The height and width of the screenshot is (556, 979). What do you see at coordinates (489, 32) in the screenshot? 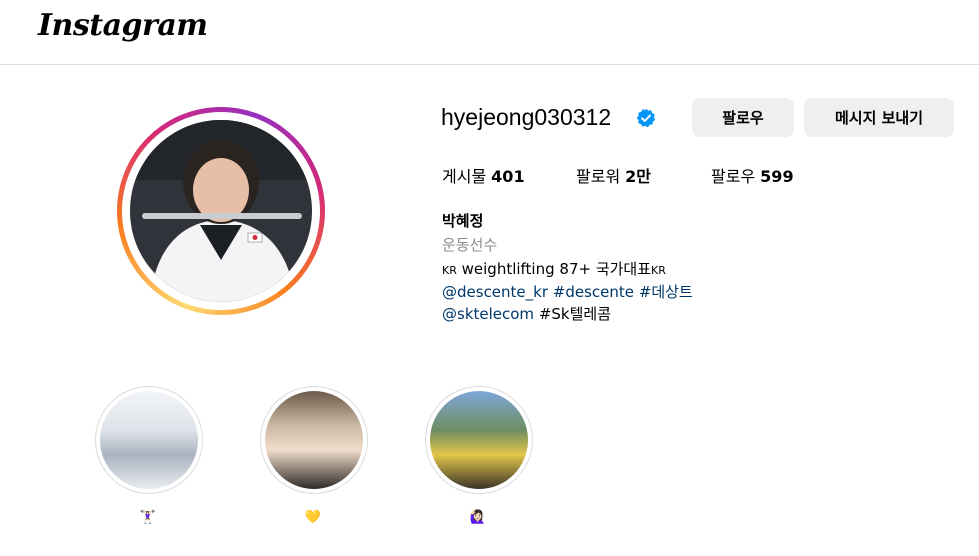
I see `top-bar: Instagram` at bounding box center [489, 32].